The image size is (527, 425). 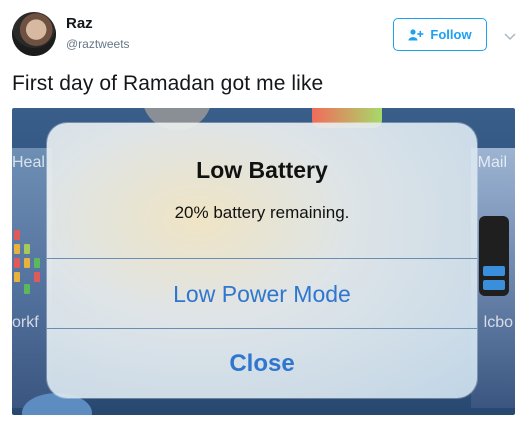 What do you see at coordinates (416, 34) in the screenshot?
I see `add-user-icon` at bounding box center [416, 34].